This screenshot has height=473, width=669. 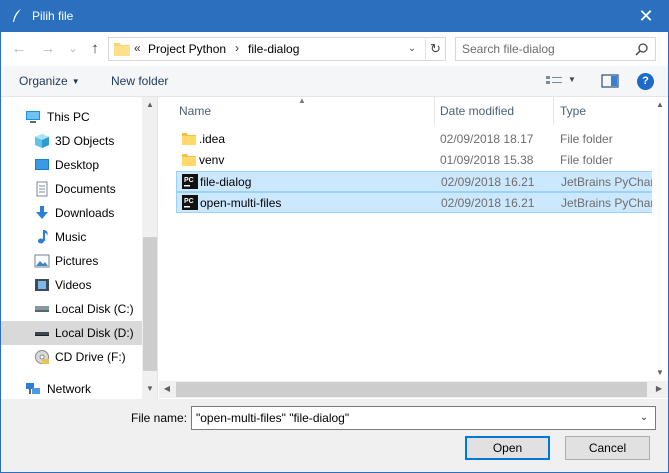 I want to click on sidebar-item-music: Music, so click(x=71, y=237).